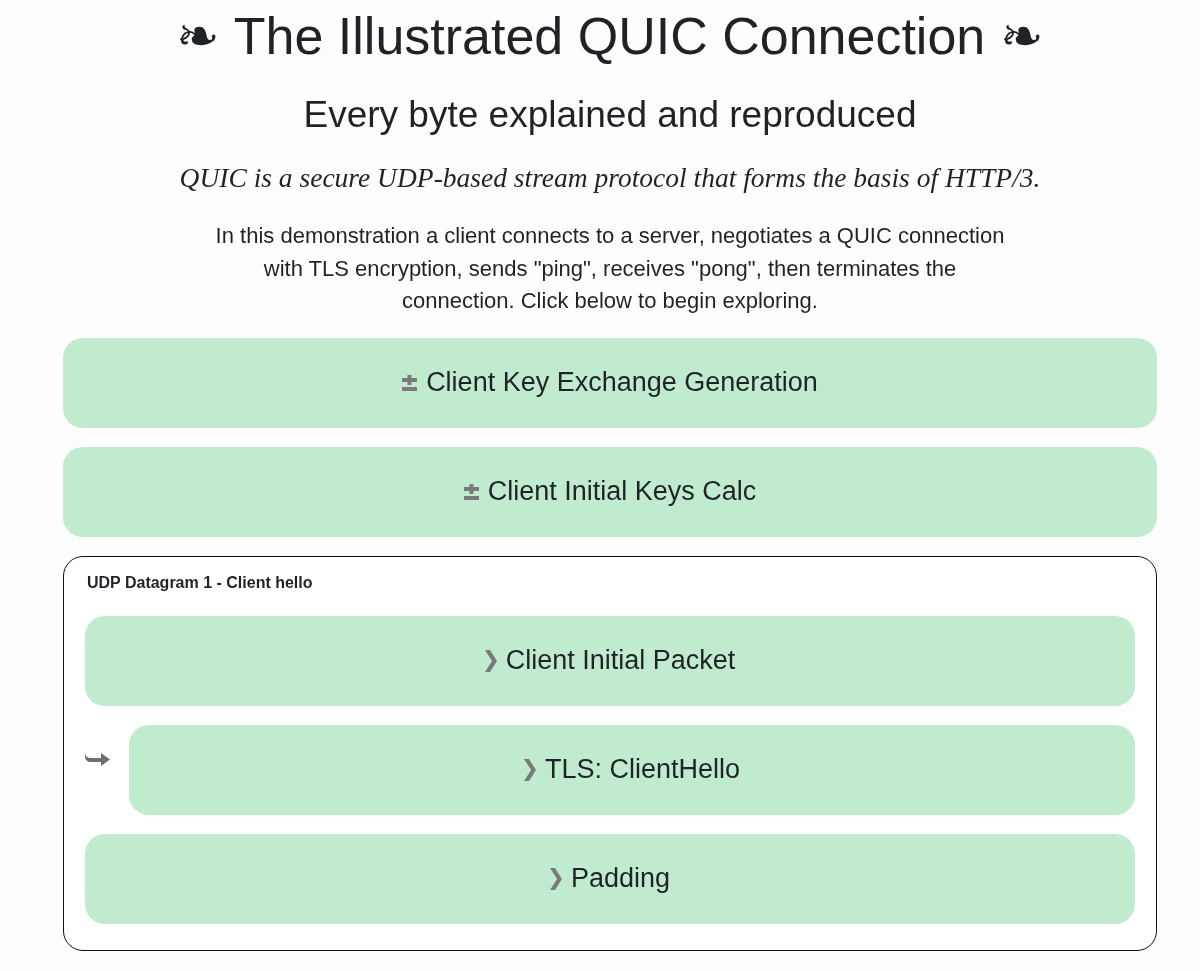  Describe the element at coordinates (610, 115) in the screenshot. I see `page-subtitle: Every byte explained and reproduced` at that location.